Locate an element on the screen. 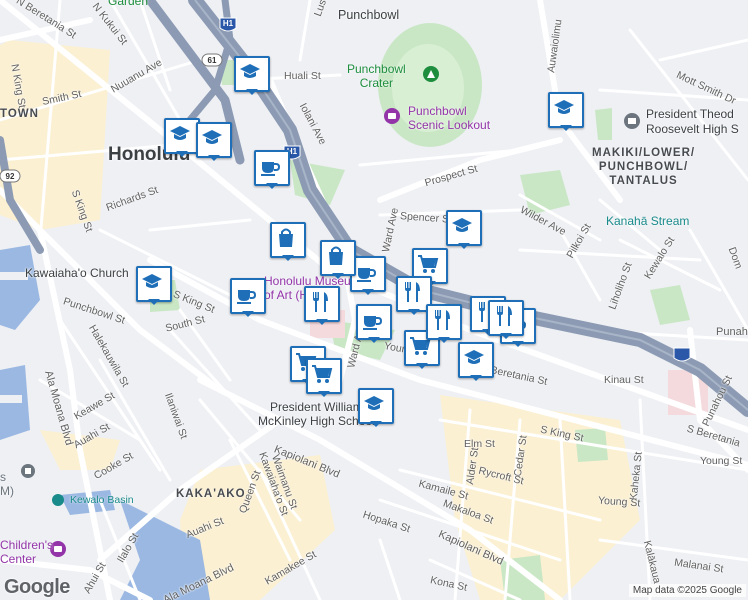 Image resolution: width=748 pixels, height=600 pixels. h1-shield: H1 is located at coordinates (228, 23).